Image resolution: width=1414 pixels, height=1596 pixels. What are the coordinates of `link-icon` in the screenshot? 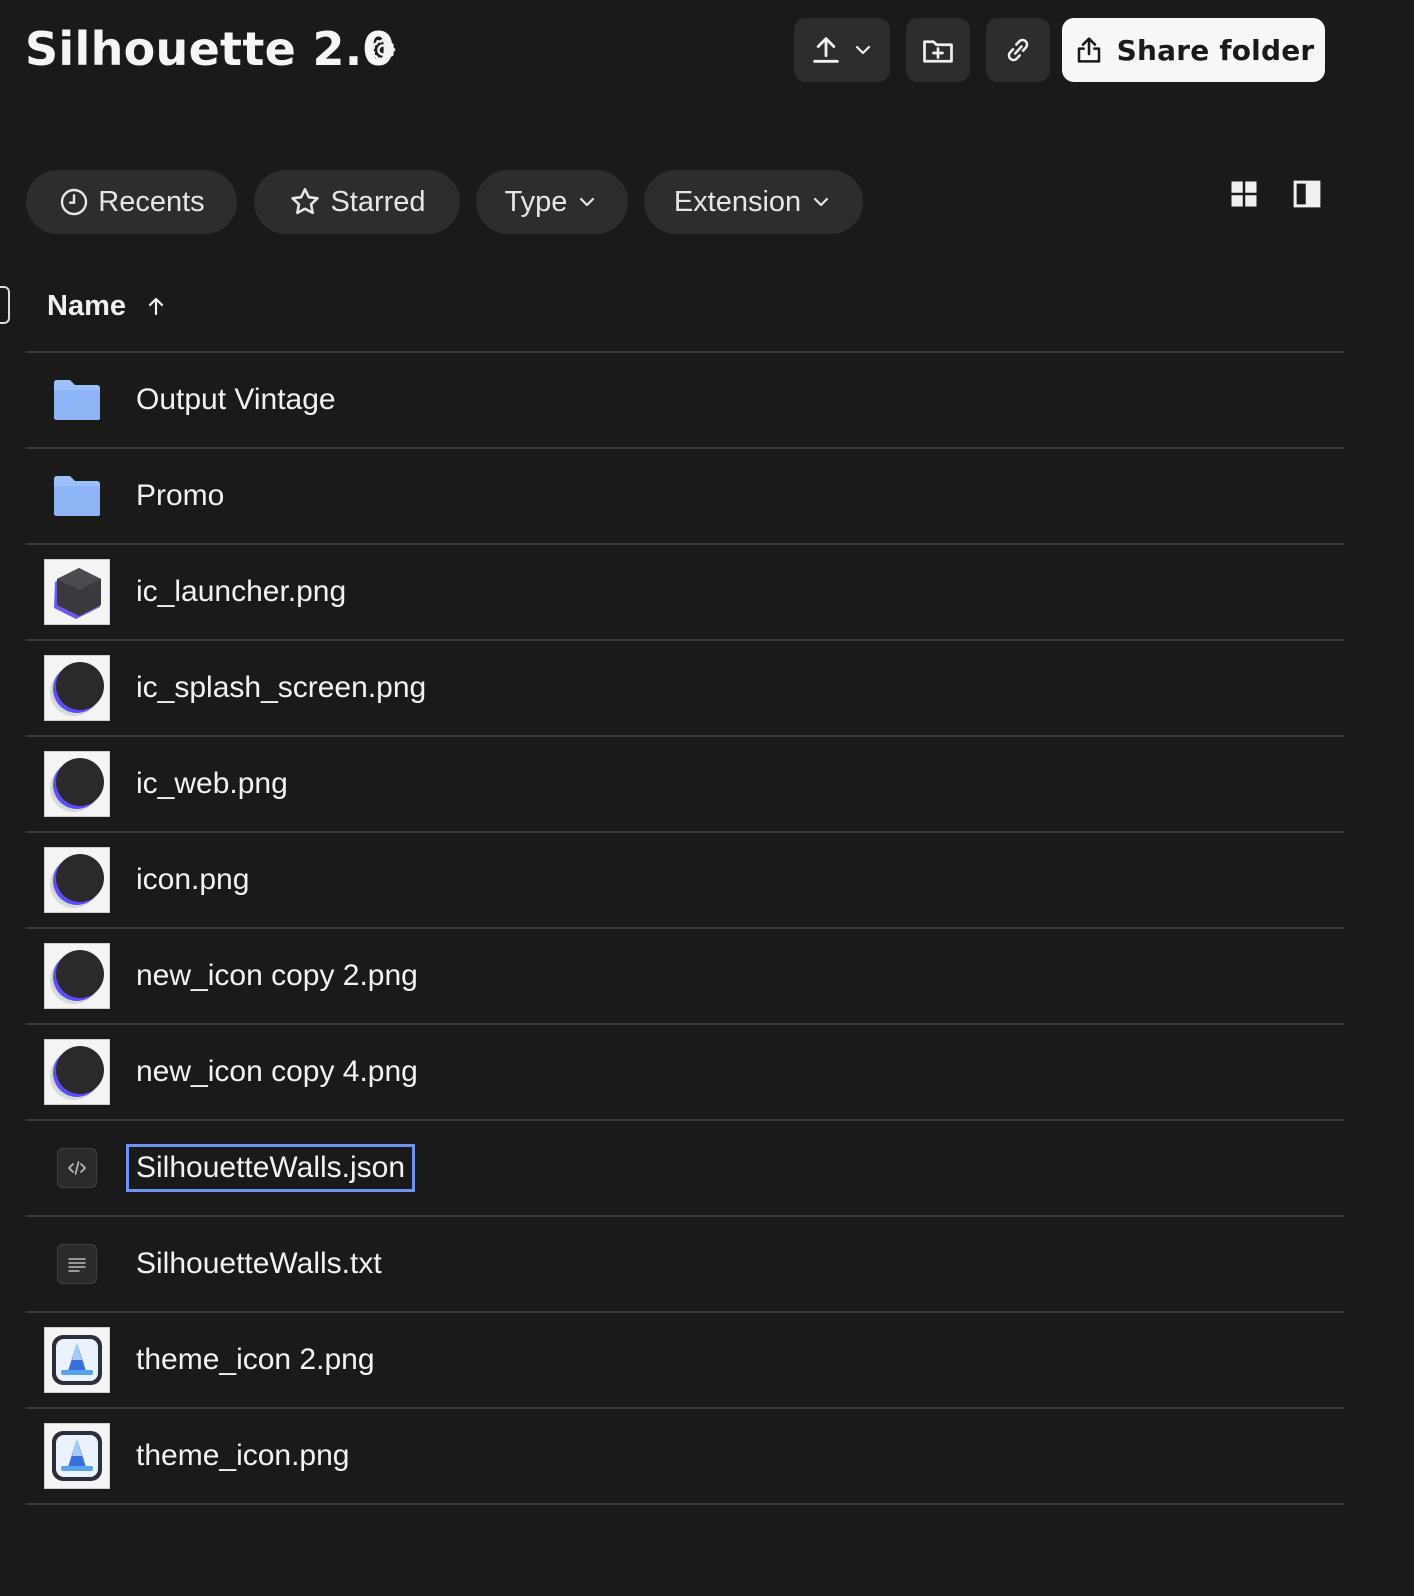 It's located at (1018, 50).